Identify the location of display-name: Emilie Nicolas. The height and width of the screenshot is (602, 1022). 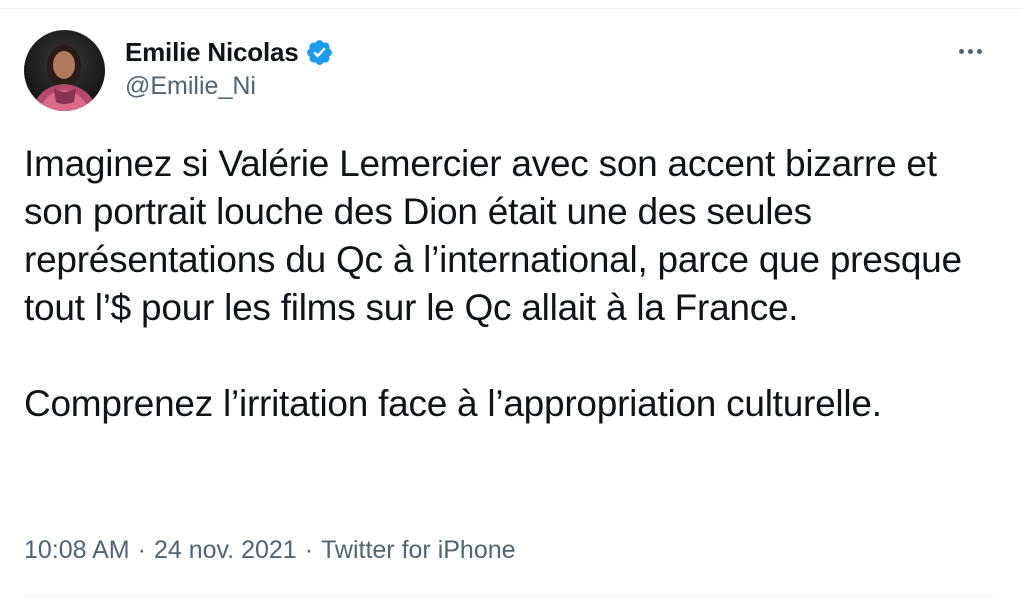
(212, 52).